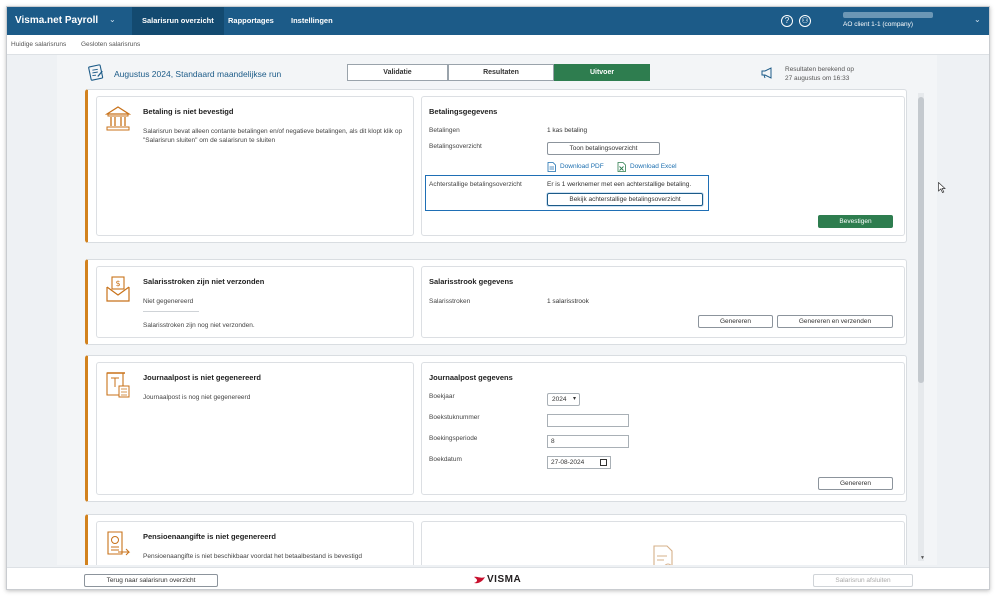  I want to click on boekdatum-input: 27-08-2024, so click(579, 462).